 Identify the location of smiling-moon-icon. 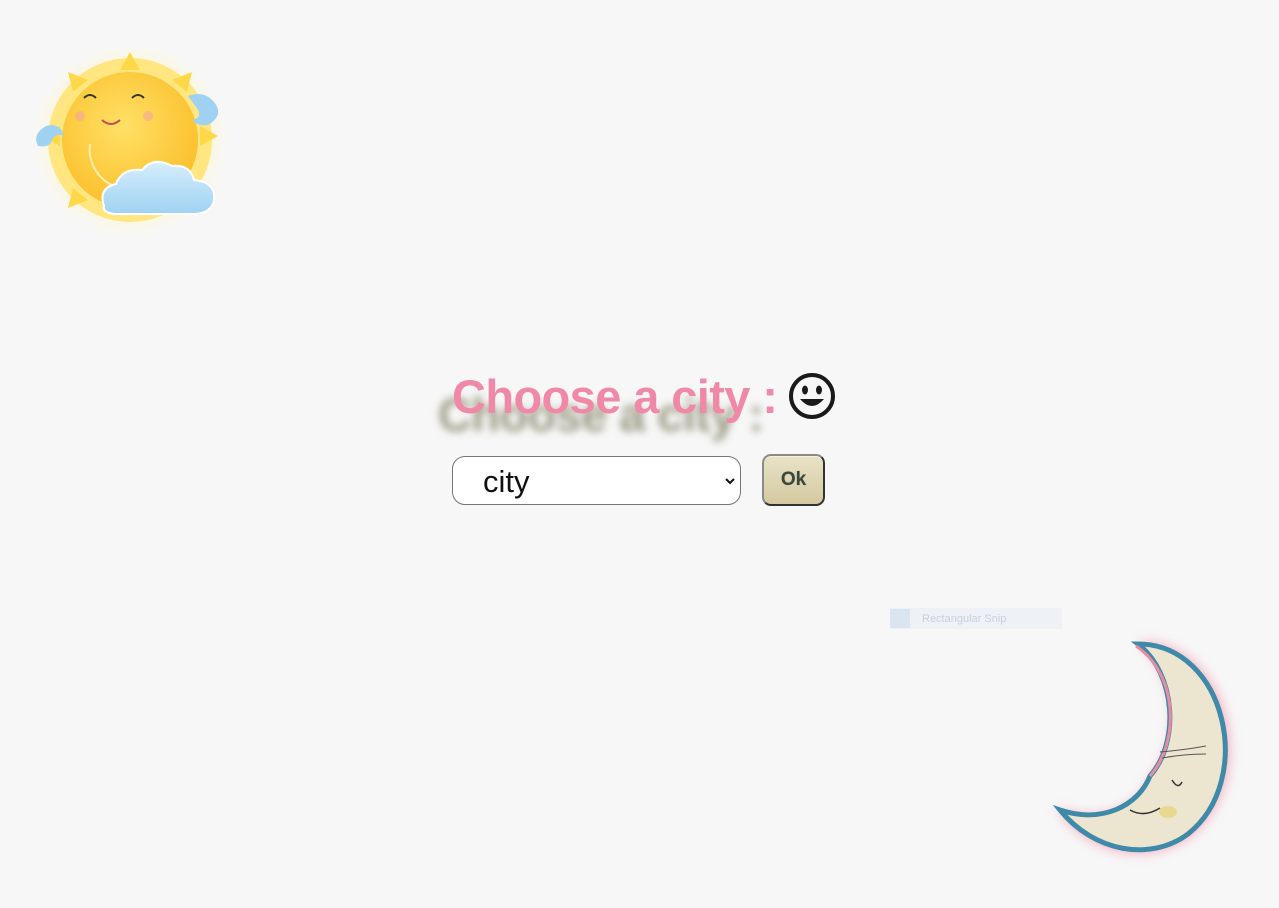
(1141, 747).